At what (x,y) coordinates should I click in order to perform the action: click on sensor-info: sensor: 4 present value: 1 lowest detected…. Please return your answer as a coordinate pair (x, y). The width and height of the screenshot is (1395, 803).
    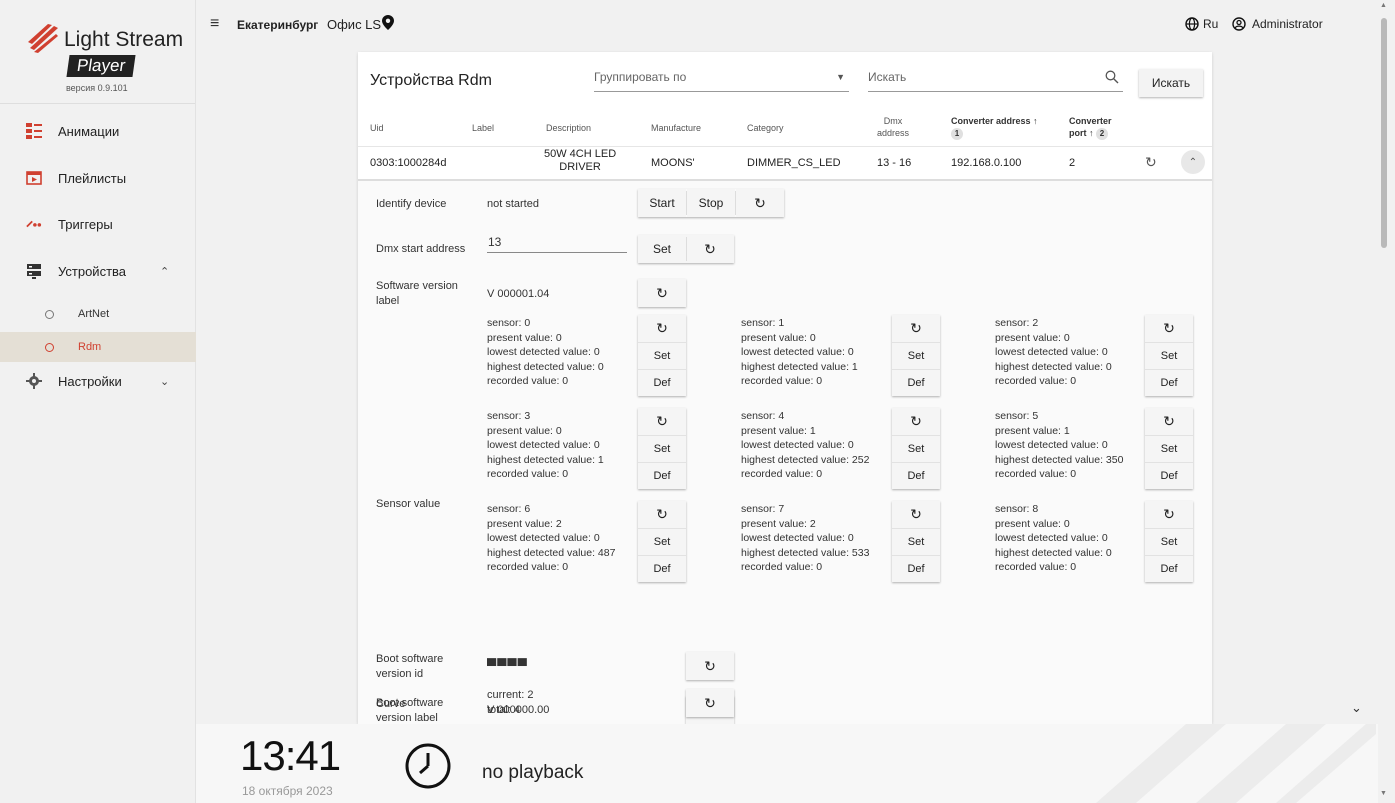
    Looking at the image, I should click on (805, 445).